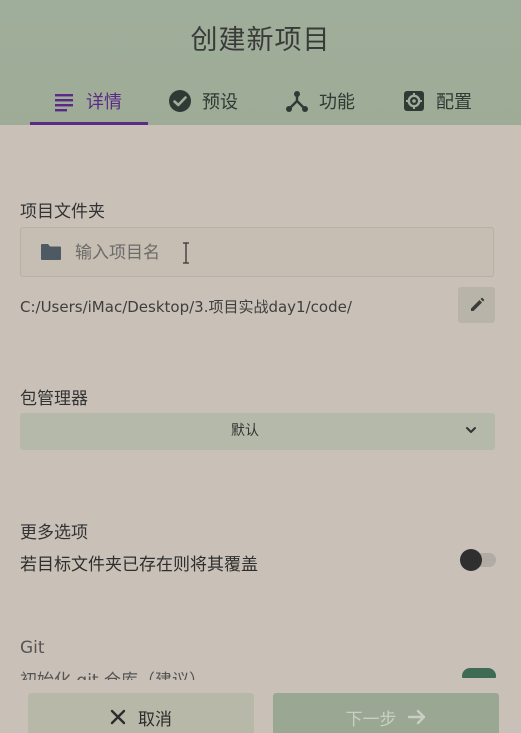 This screenshot has width=521, height=733. What do you see at coordinates (32, 648) in the screenshot?
I see `git-section-label: Git` at bounding box center [32, 648].